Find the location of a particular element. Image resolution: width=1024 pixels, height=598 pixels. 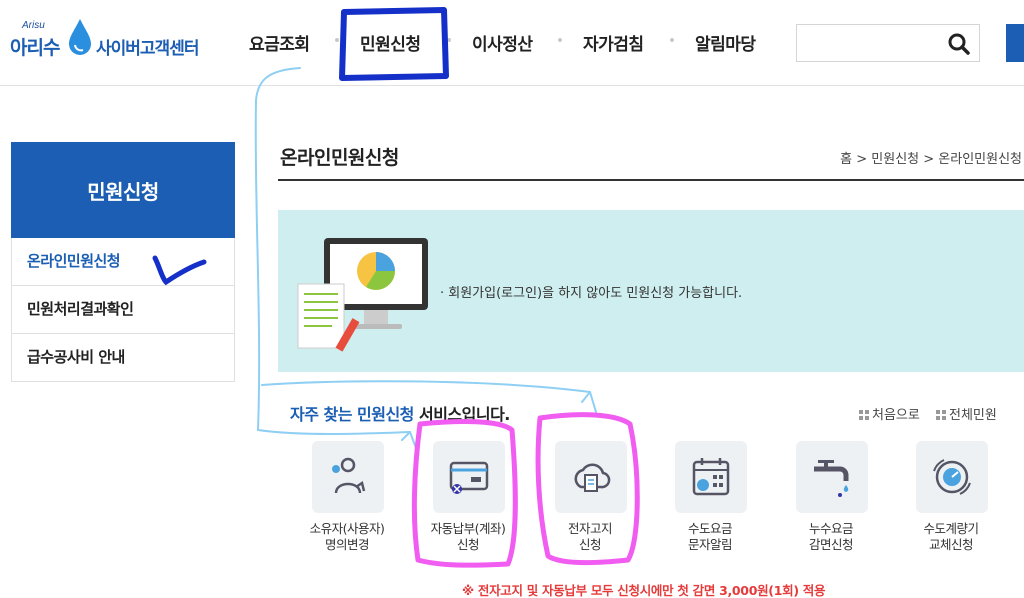

logo-sub: Arisu is located at coordinates (33, 25).